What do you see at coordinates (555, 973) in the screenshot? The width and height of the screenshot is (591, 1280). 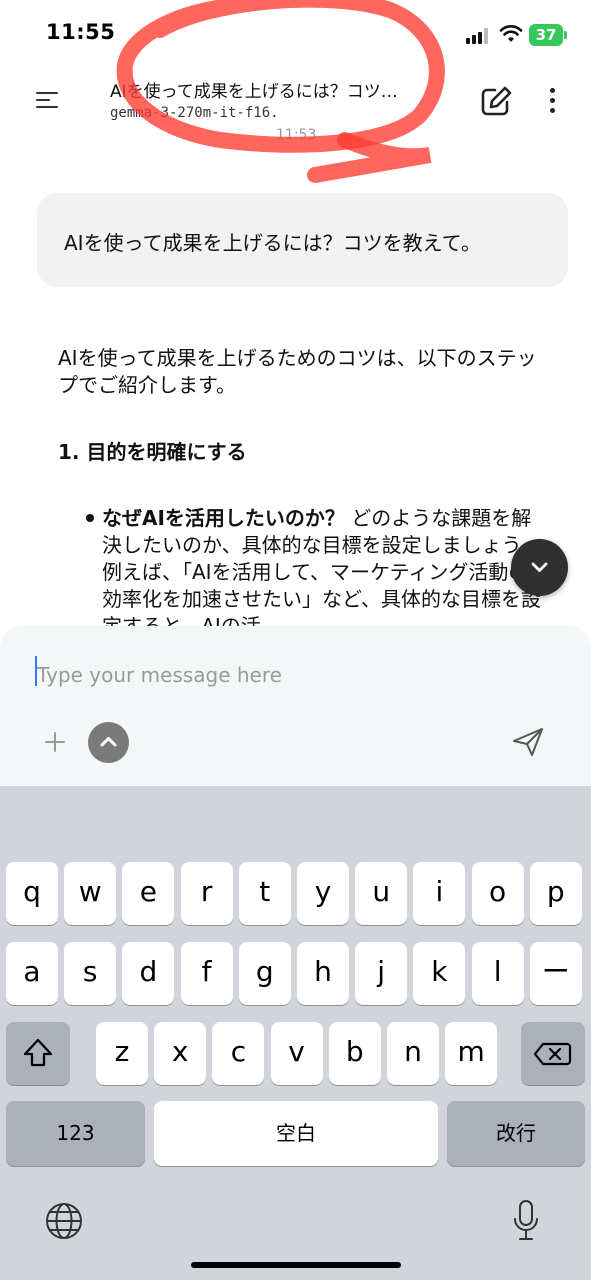 I see `key-long-vowel: ー` at bounding box center [555, 973].